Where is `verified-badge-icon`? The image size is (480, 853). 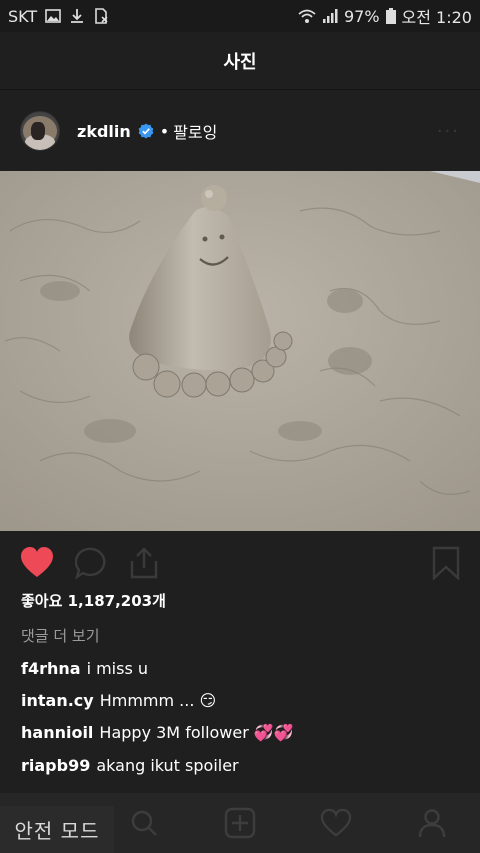 verified-badge-icon is located at coordinates (146, 131).